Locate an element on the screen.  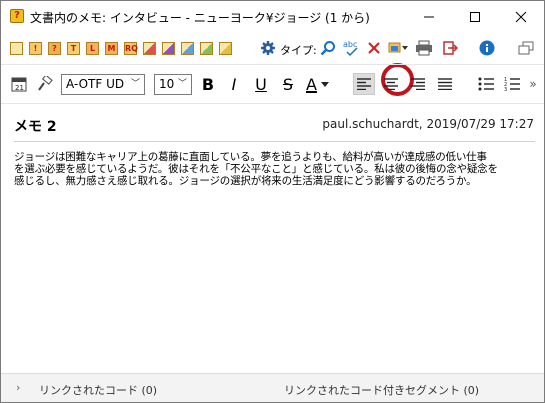
align-left-icon is located at coordinates (364, 84).